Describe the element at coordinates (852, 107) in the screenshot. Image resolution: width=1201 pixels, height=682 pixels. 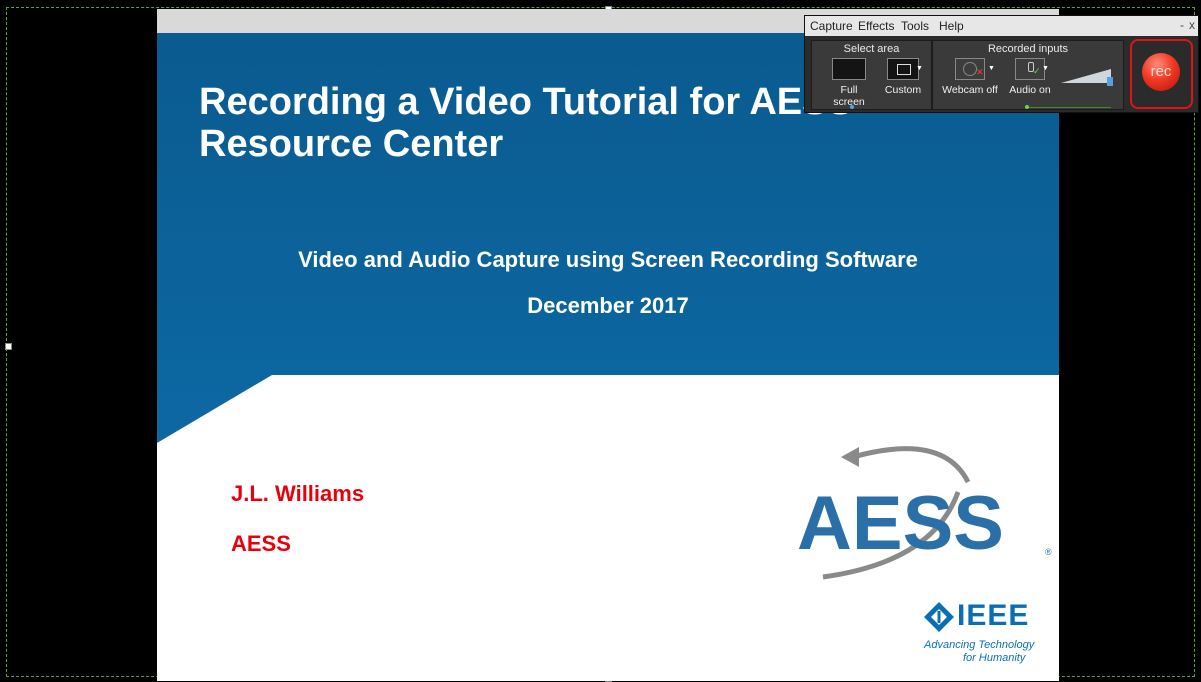
I see `full-screen-selected-indicator` at that location.